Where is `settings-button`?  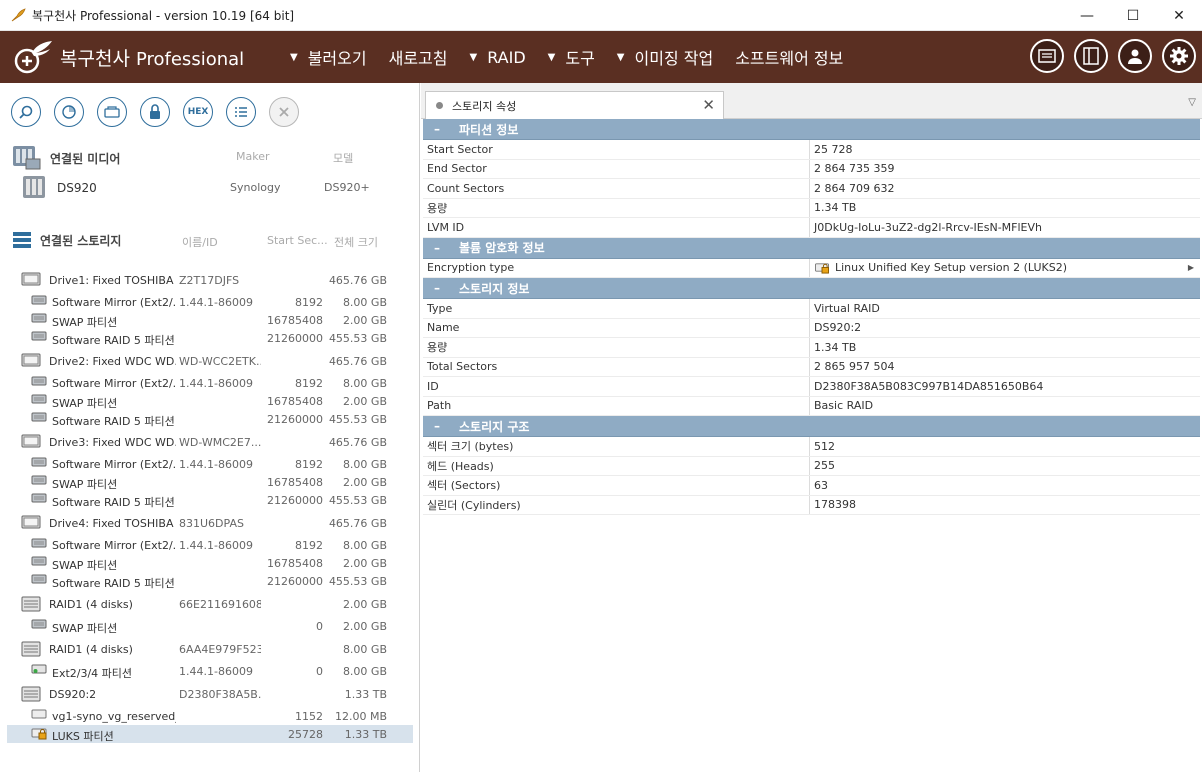 settings-button is located at coordinates (1179, 56).